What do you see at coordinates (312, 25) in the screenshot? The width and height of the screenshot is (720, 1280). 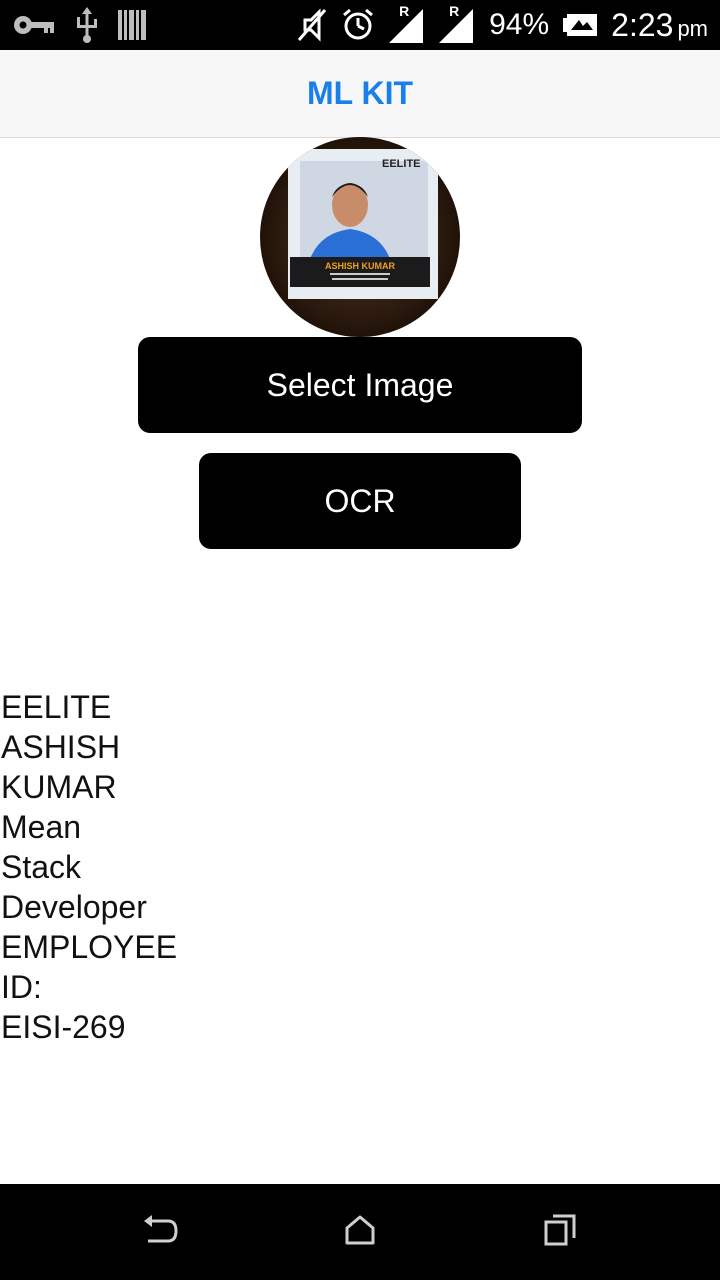 I see `mute-icon` at bounding box center [312, 25].